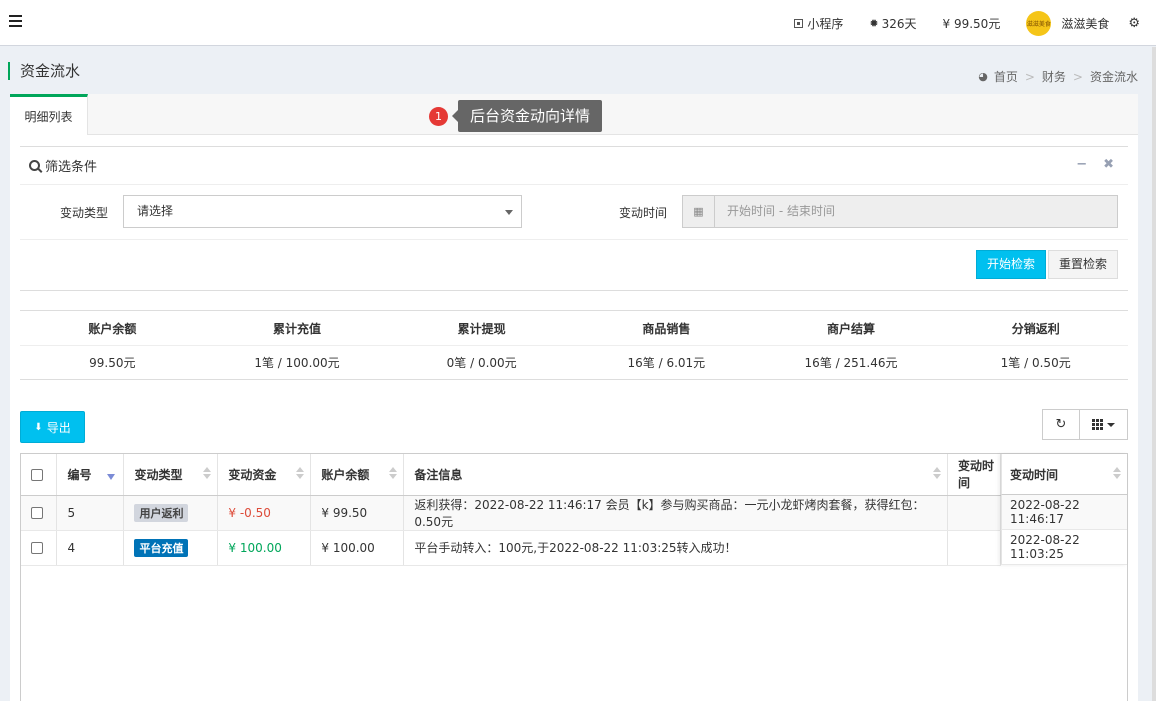 This screenshot has height=701, width=1156. I want to click on filter-title: 筛选条件, so click(71, 167).